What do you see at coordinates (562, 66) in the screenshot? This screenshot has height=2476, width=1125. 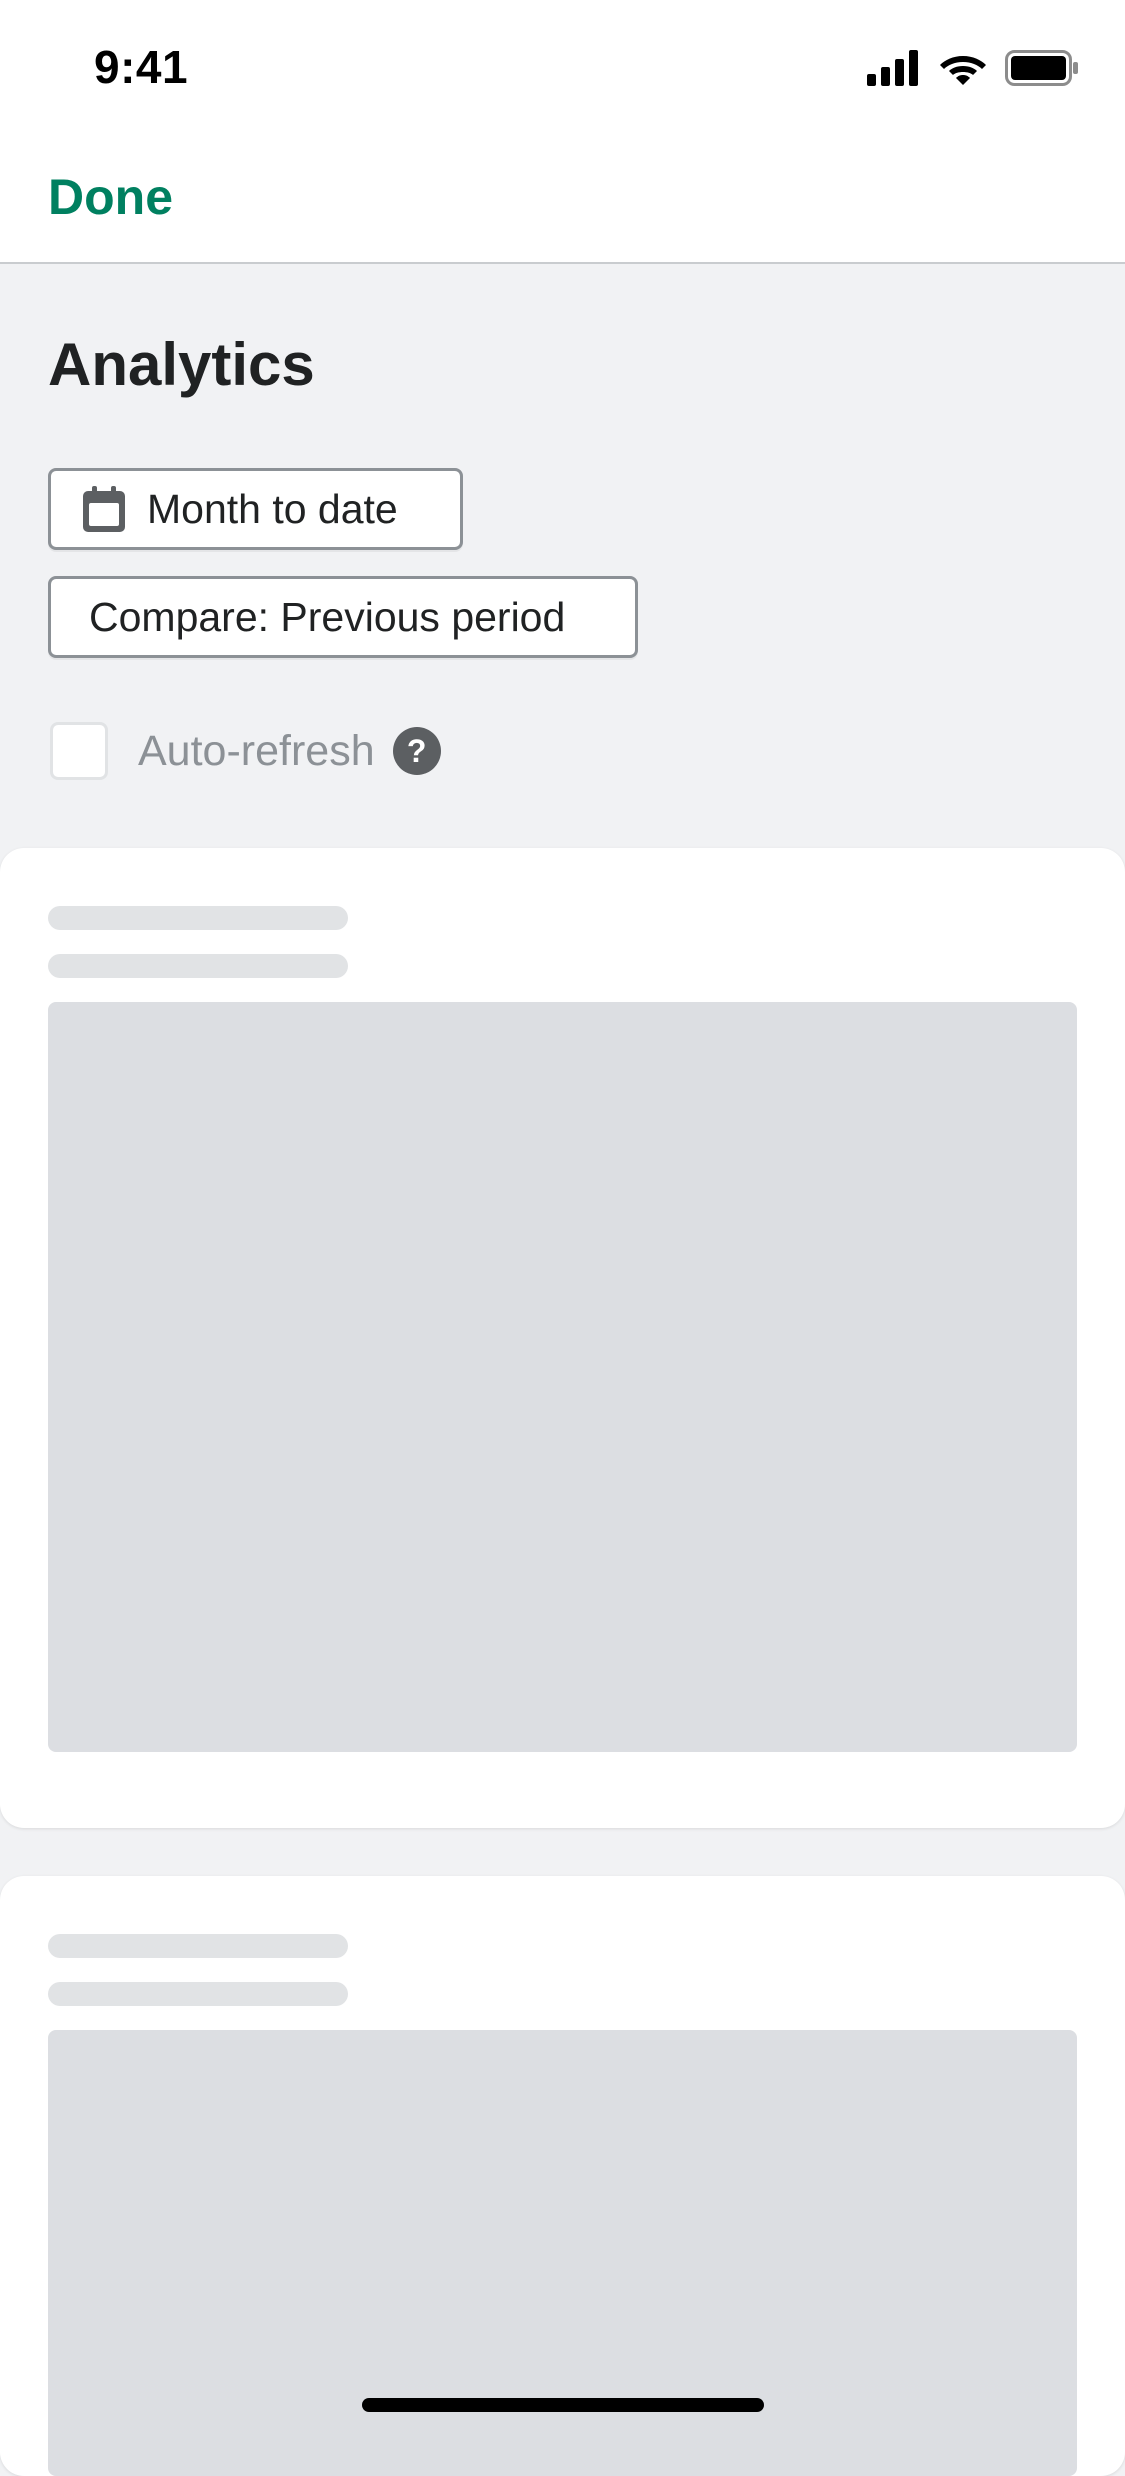 I see `status-bar: 9:41` at bounding box center [562, 66].